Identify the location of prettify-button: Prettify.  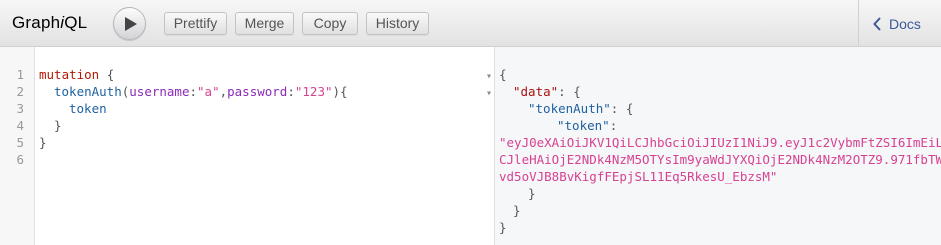
(195, 23).